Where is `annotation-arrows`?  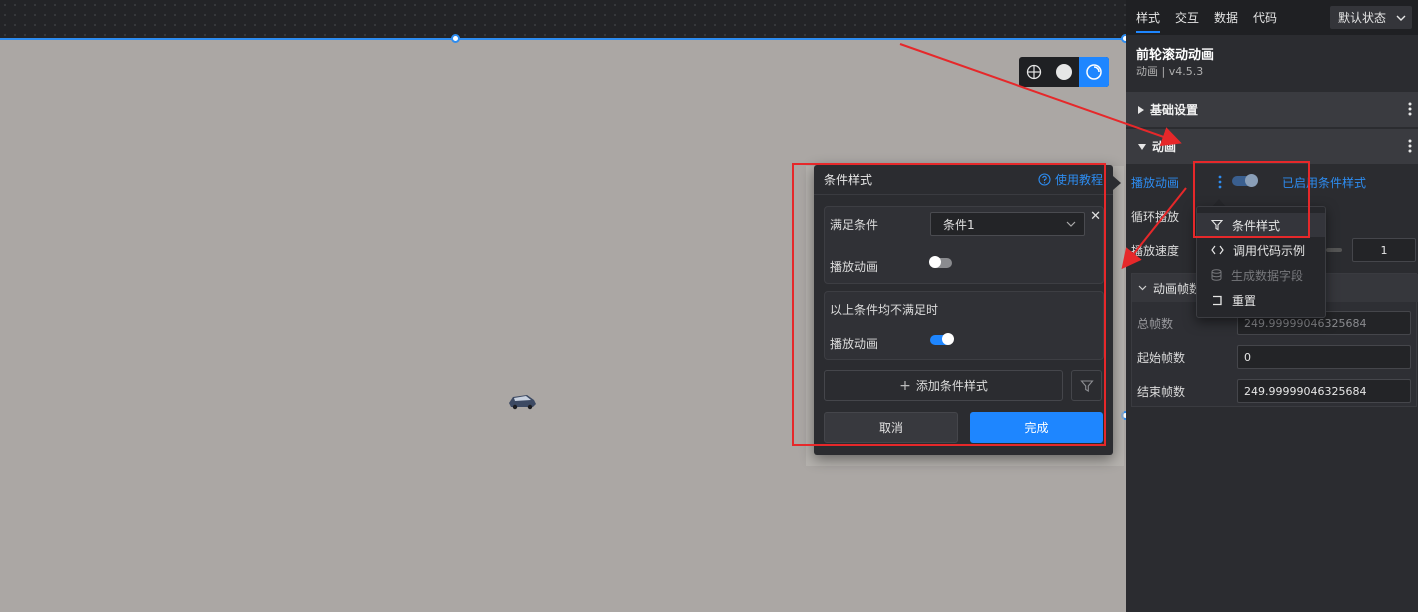
annotation-arrows is located at coordinates (1043, 156).